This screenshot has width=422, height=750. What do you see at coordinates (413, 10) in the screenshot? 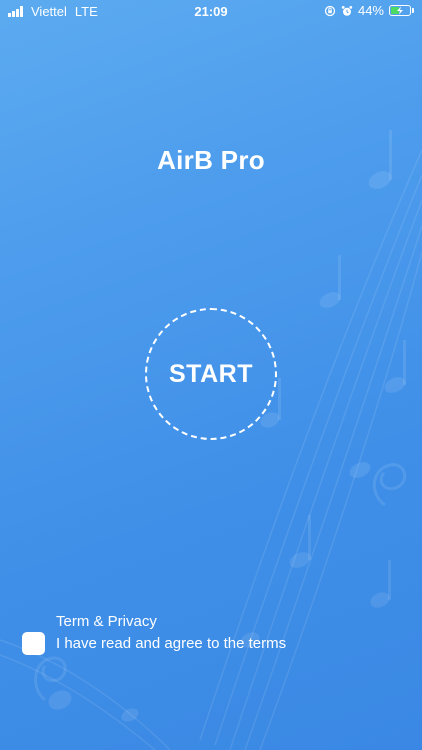
I see `battery-tip` at bounding box center [413, 10].